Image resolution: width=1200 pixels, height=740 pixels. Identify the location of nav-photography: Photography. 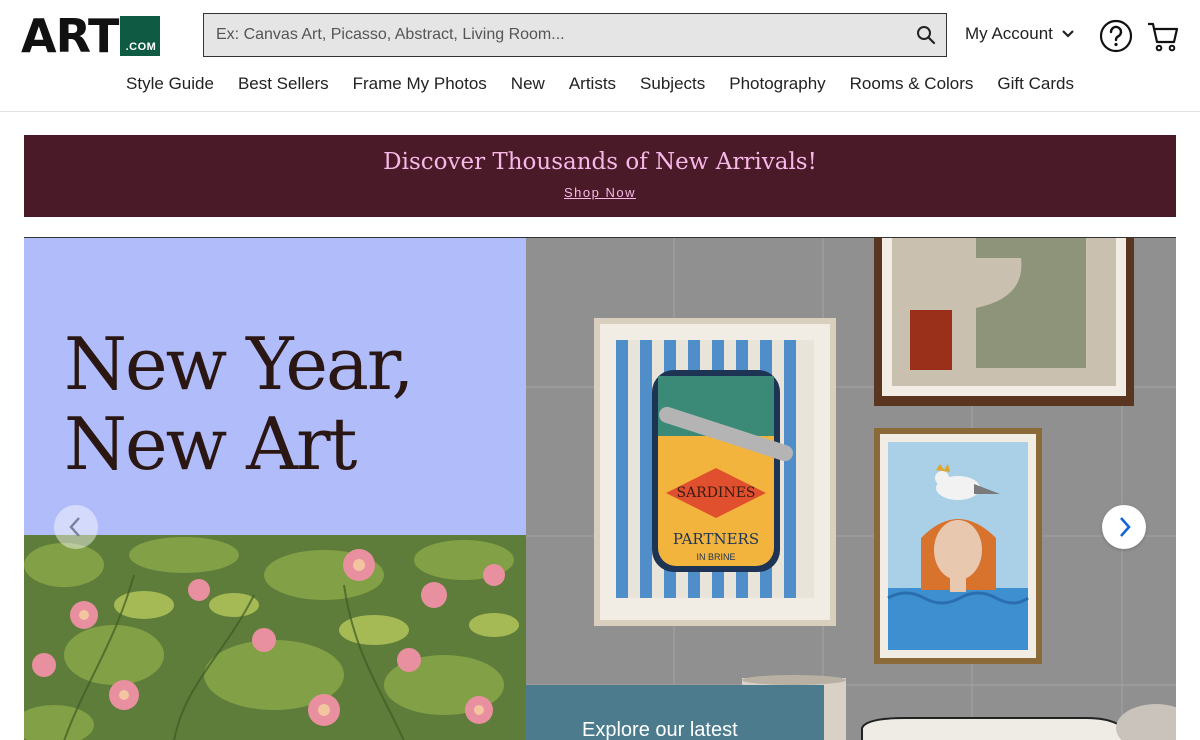
(777, 84).